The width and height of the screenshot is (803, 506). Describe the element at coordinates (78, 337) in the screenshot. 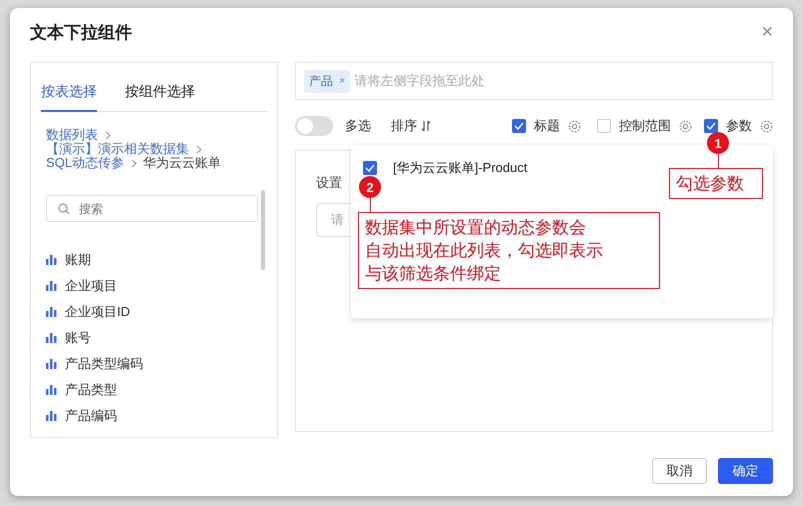

I see `field-item: 账号` at that location.